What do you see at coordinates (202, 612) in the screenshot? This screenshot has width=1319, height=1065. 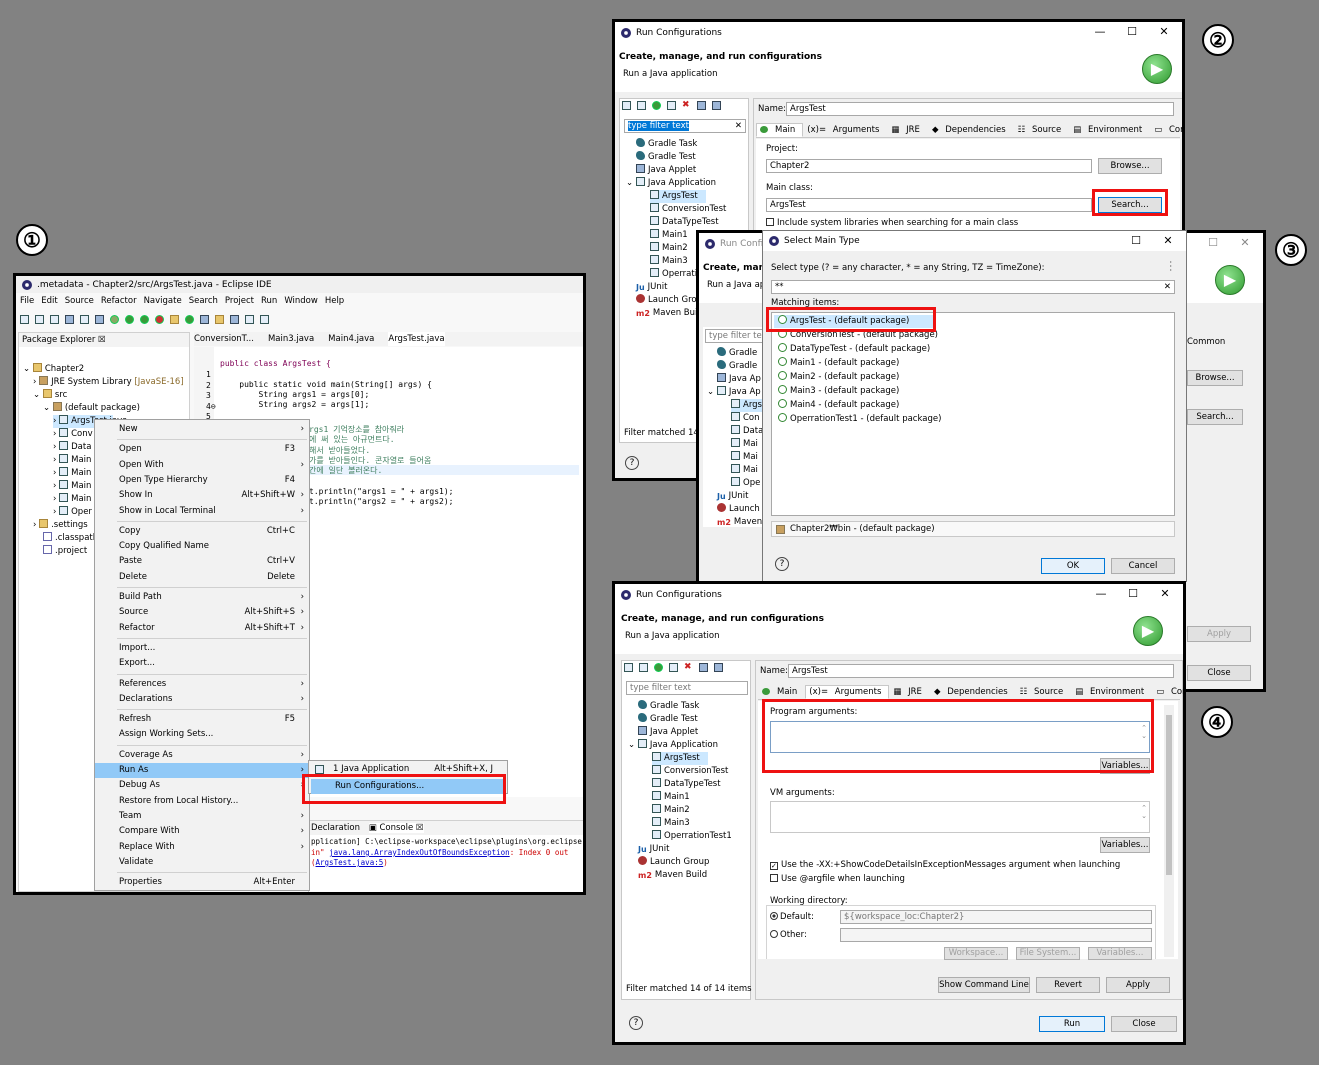 I see `context-menu-item: Source Alt+Shift+S ›` at bounding box center [202, 612].